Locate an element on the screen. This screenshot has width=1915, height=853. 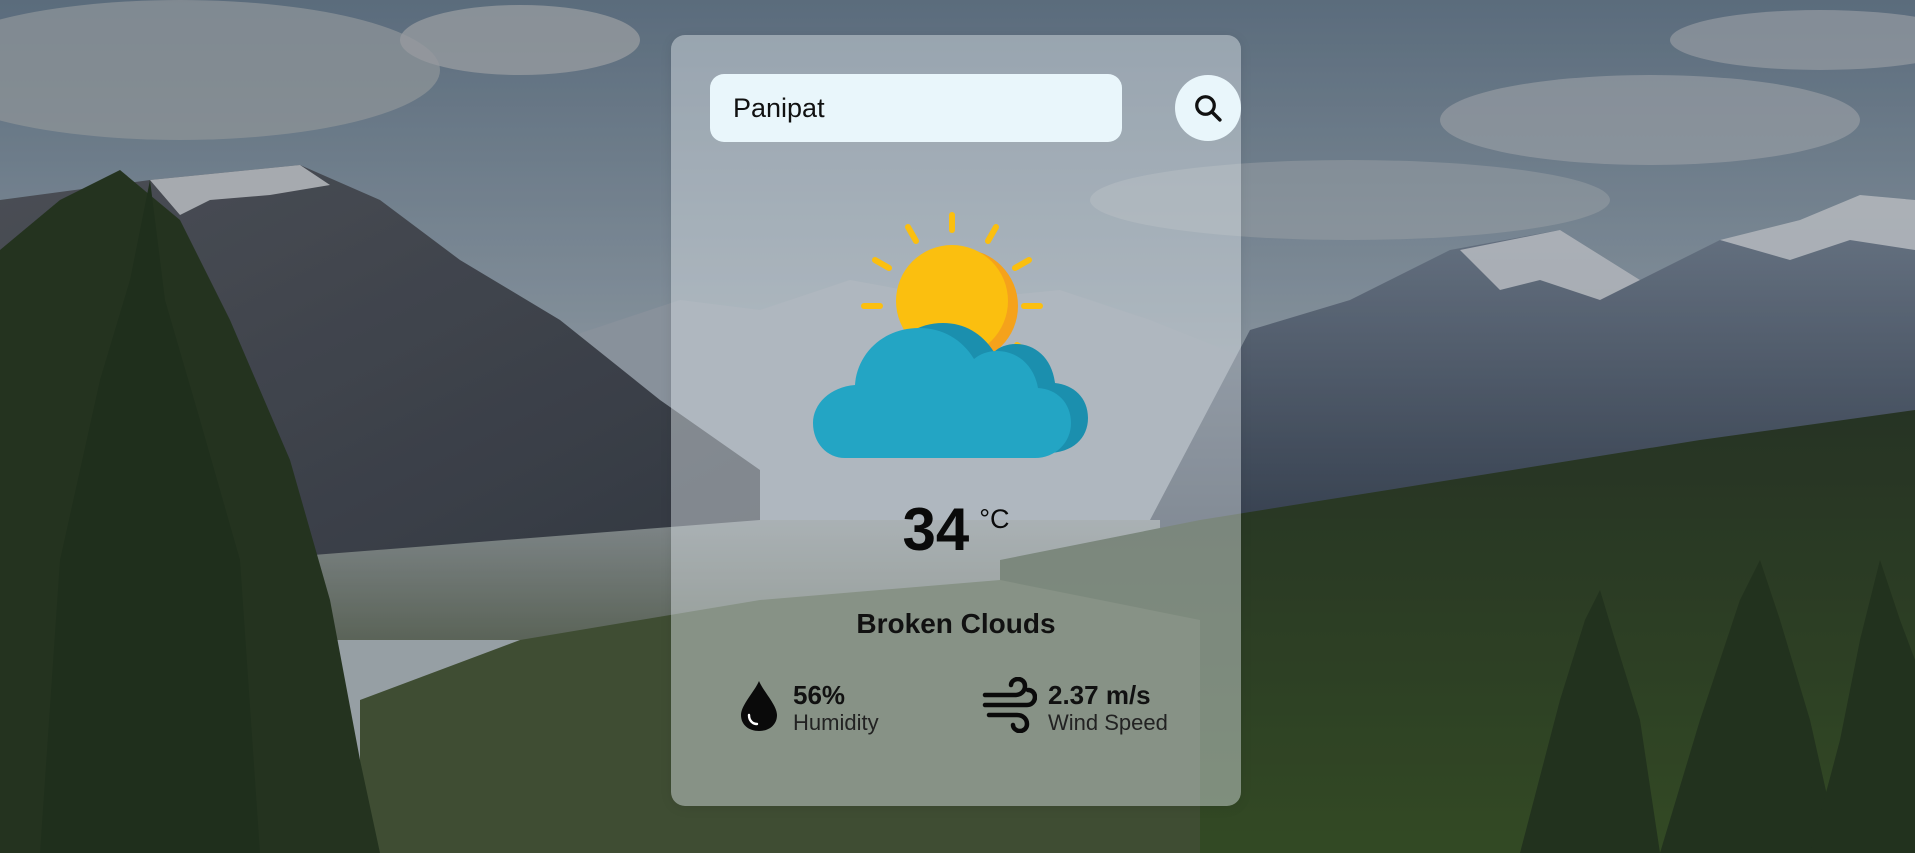
search-bar is located at coordinates (975, 108).